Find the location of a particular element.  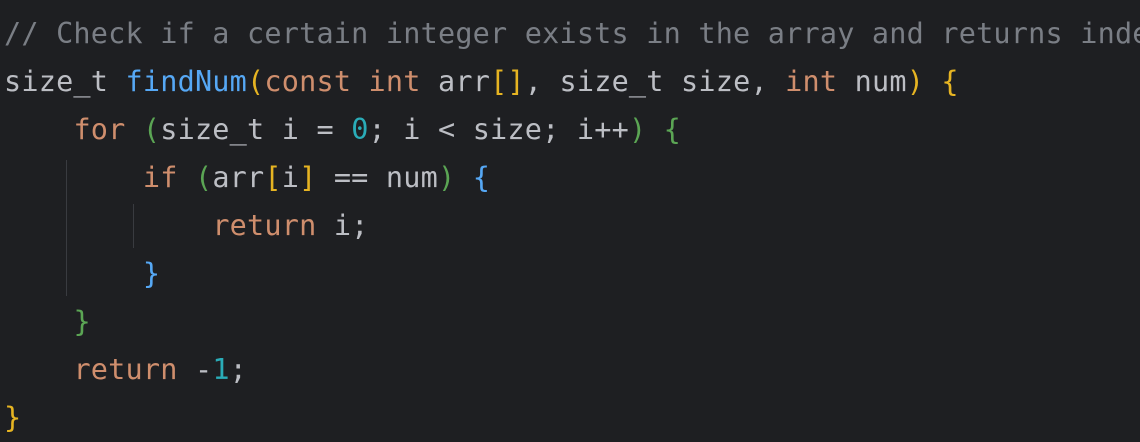

code-line: return -1; is located at coordinates (125, 370).